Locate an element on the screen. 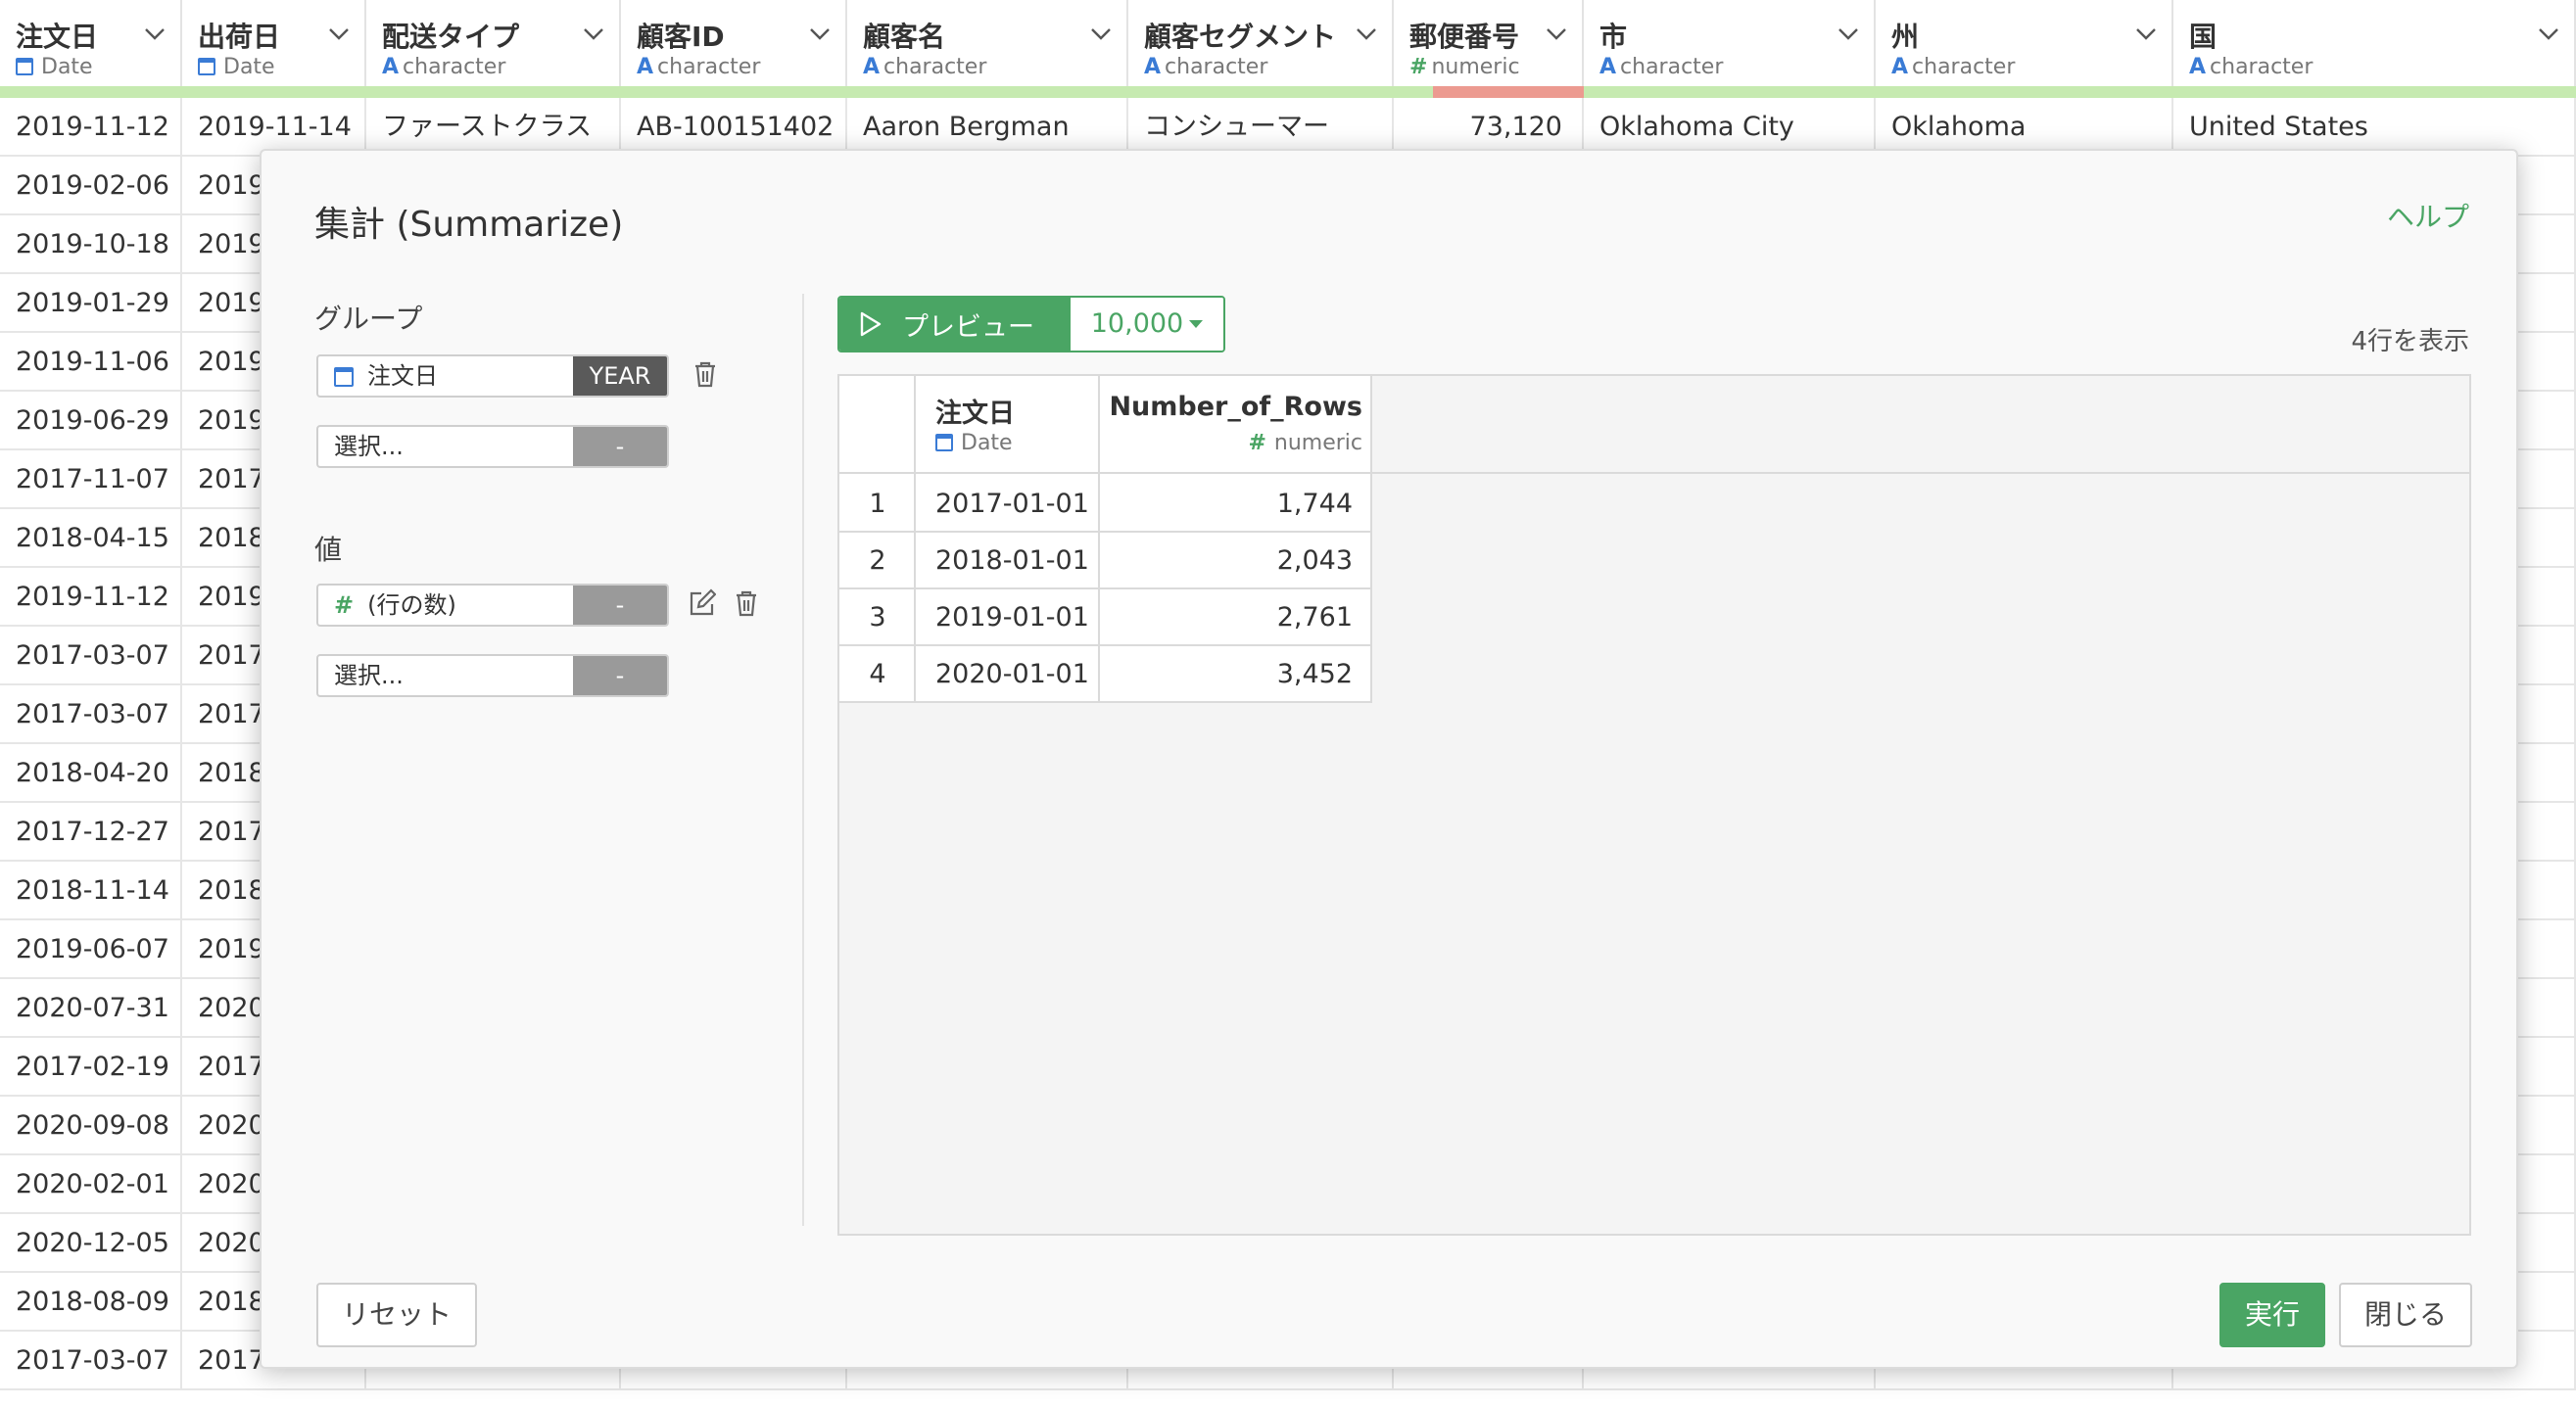 The image size is (2576, 1408). table-cell: ファーストクラス is located at coordinates (494, 127).